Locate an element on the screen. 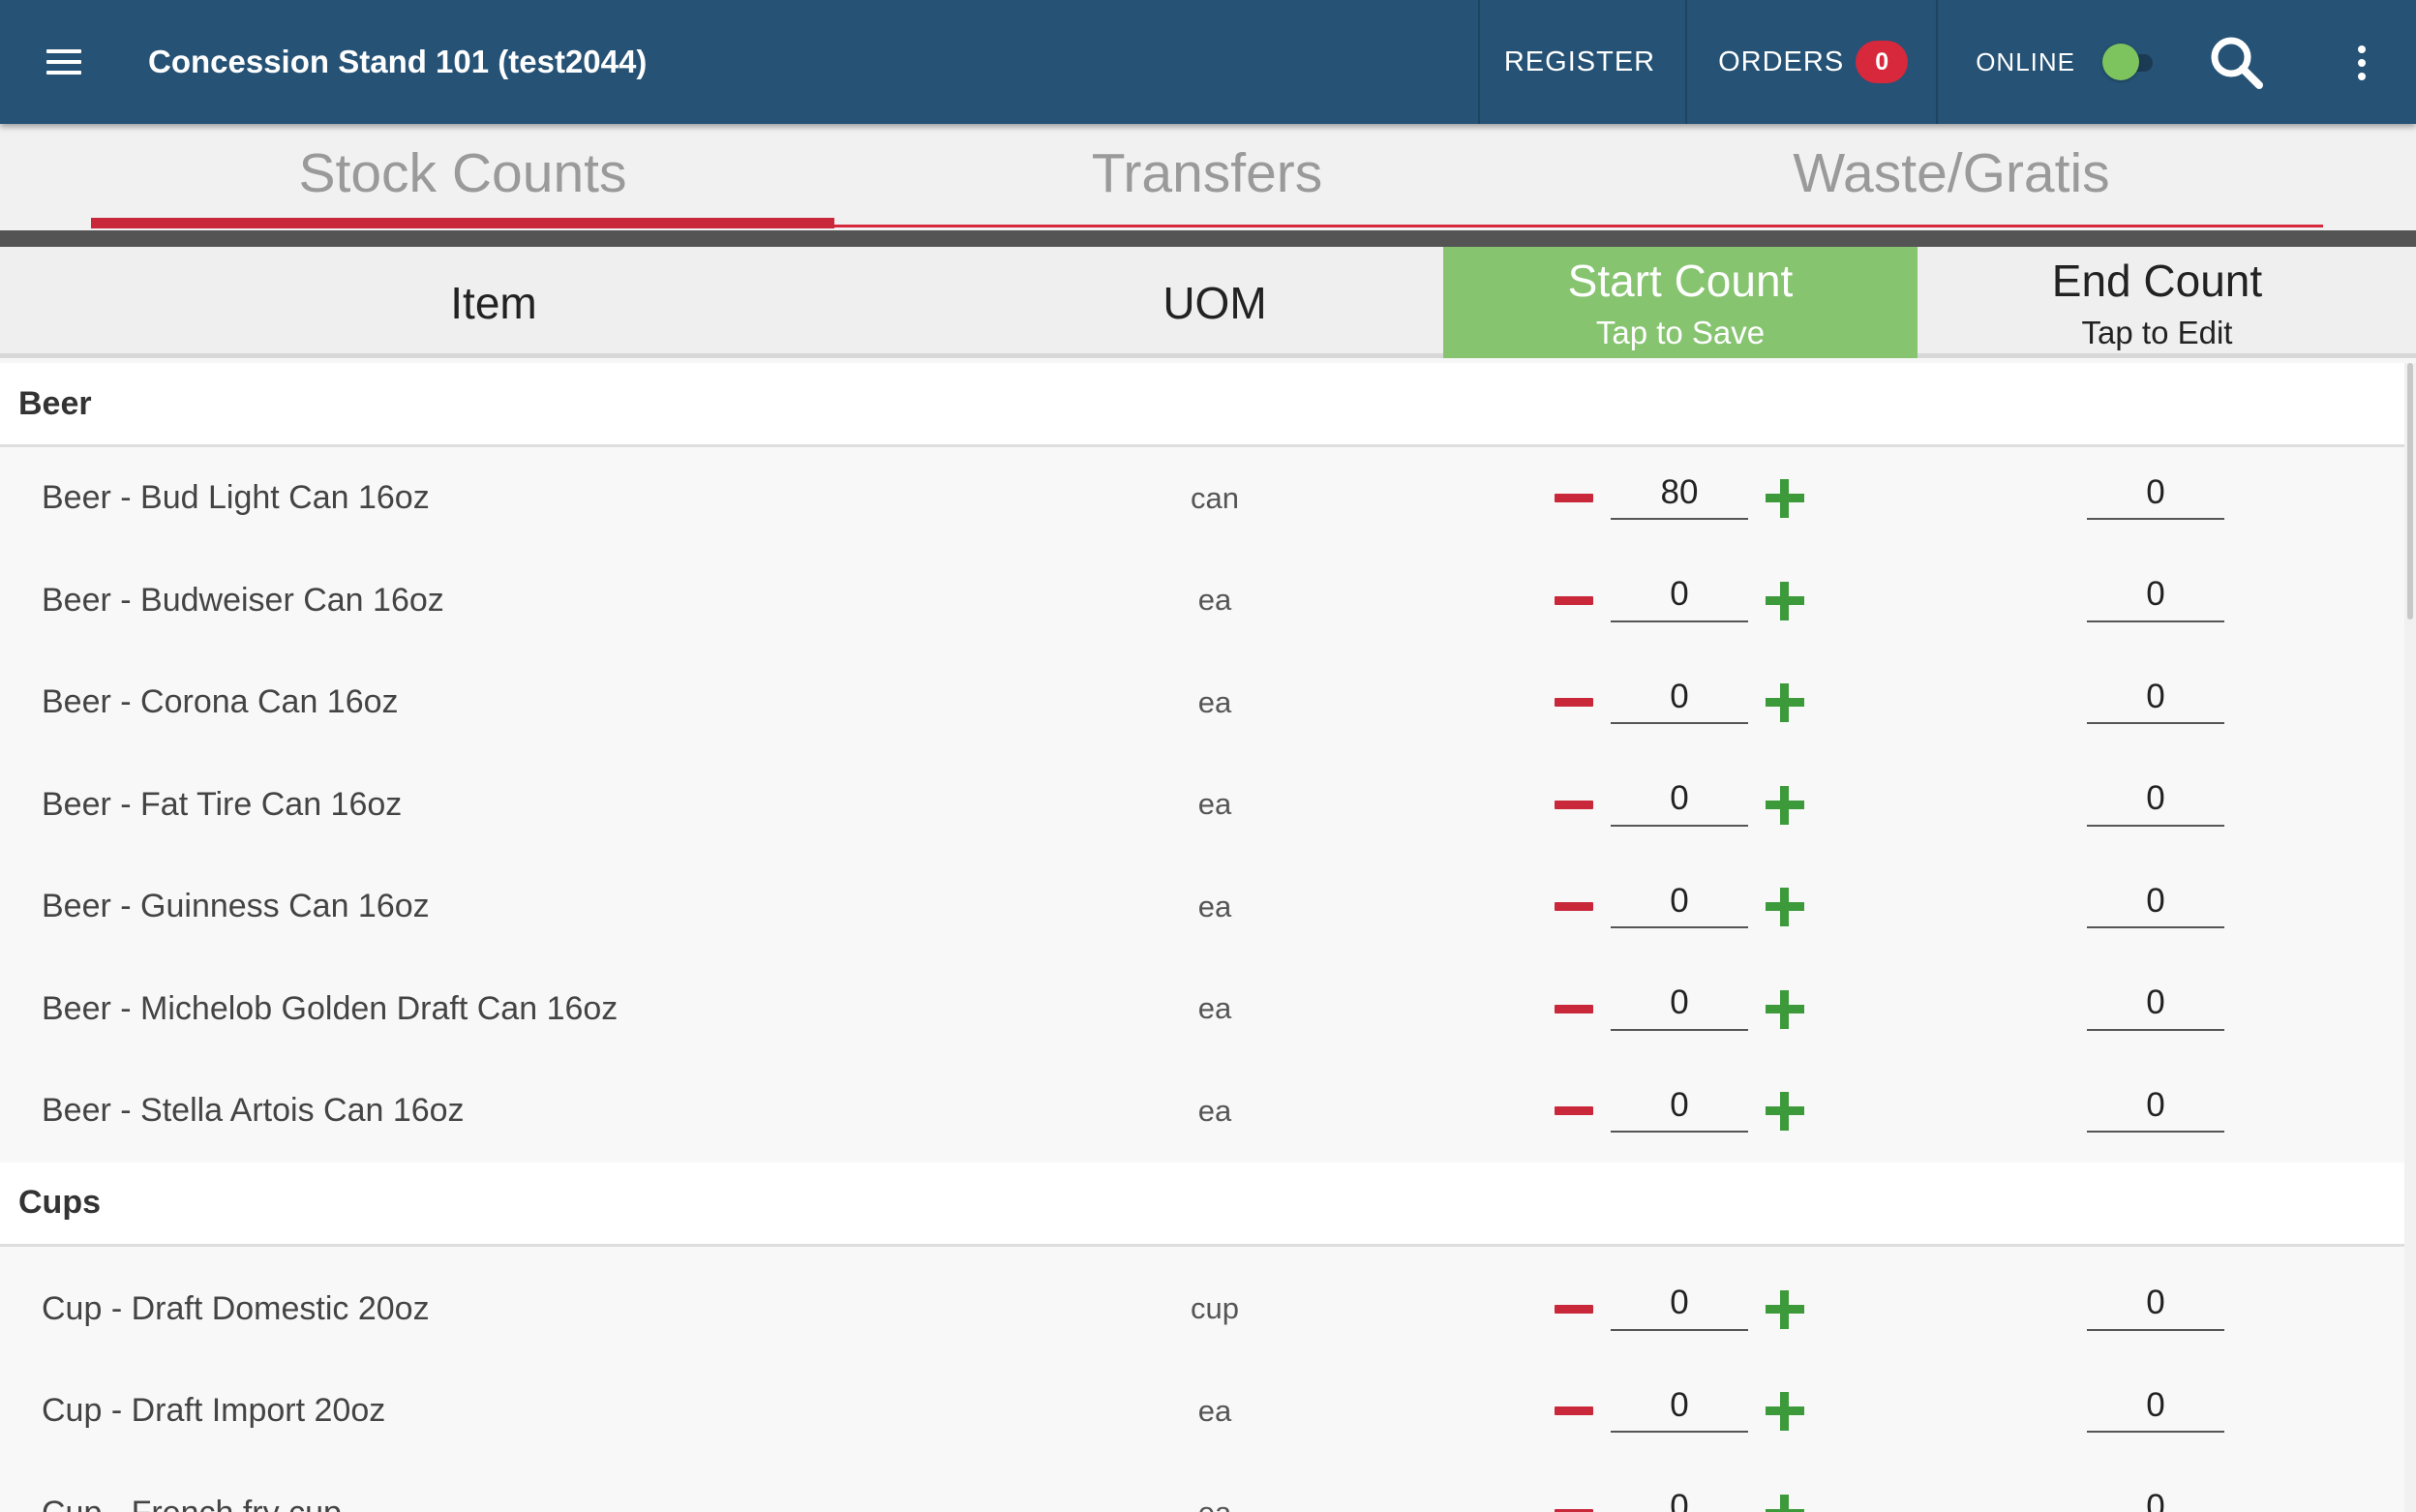  list-item: Cup - French fry cup ea 0 0 is located at coordinates (1202, 1487).